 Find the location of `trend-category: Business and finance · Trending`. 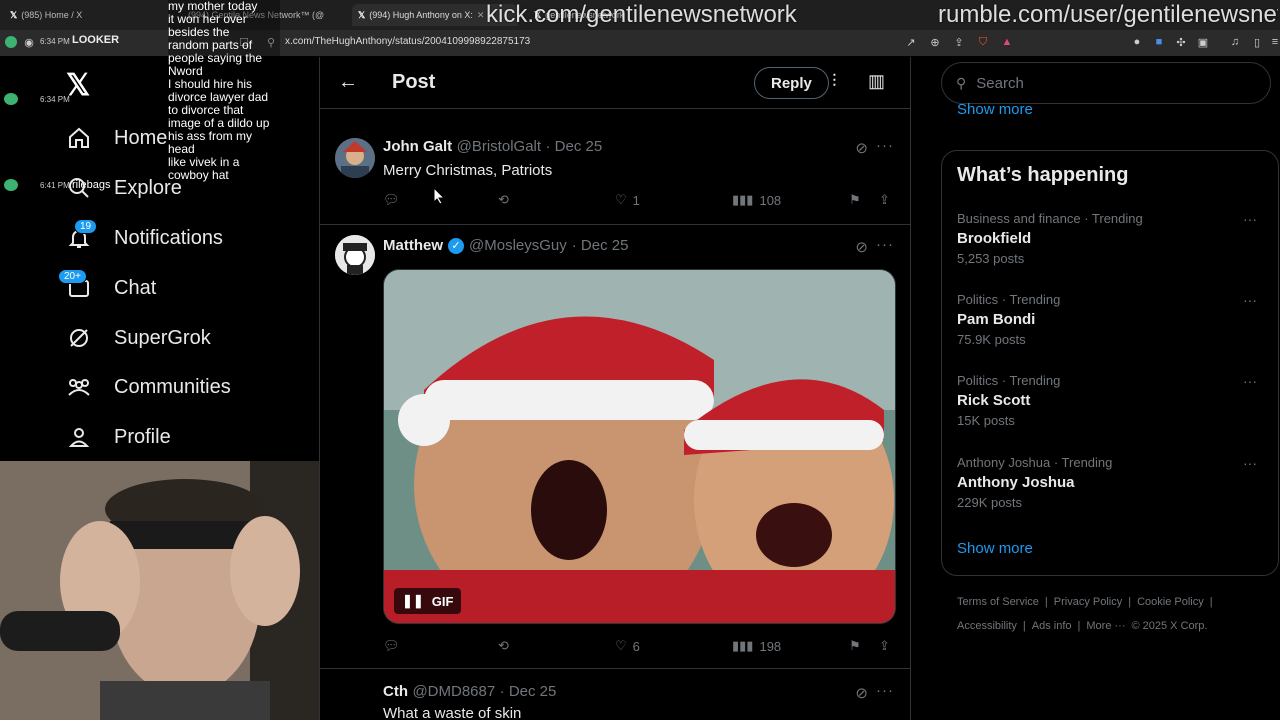

trend-category: Business and finance · Trending is located at coordinates (1050, 218).